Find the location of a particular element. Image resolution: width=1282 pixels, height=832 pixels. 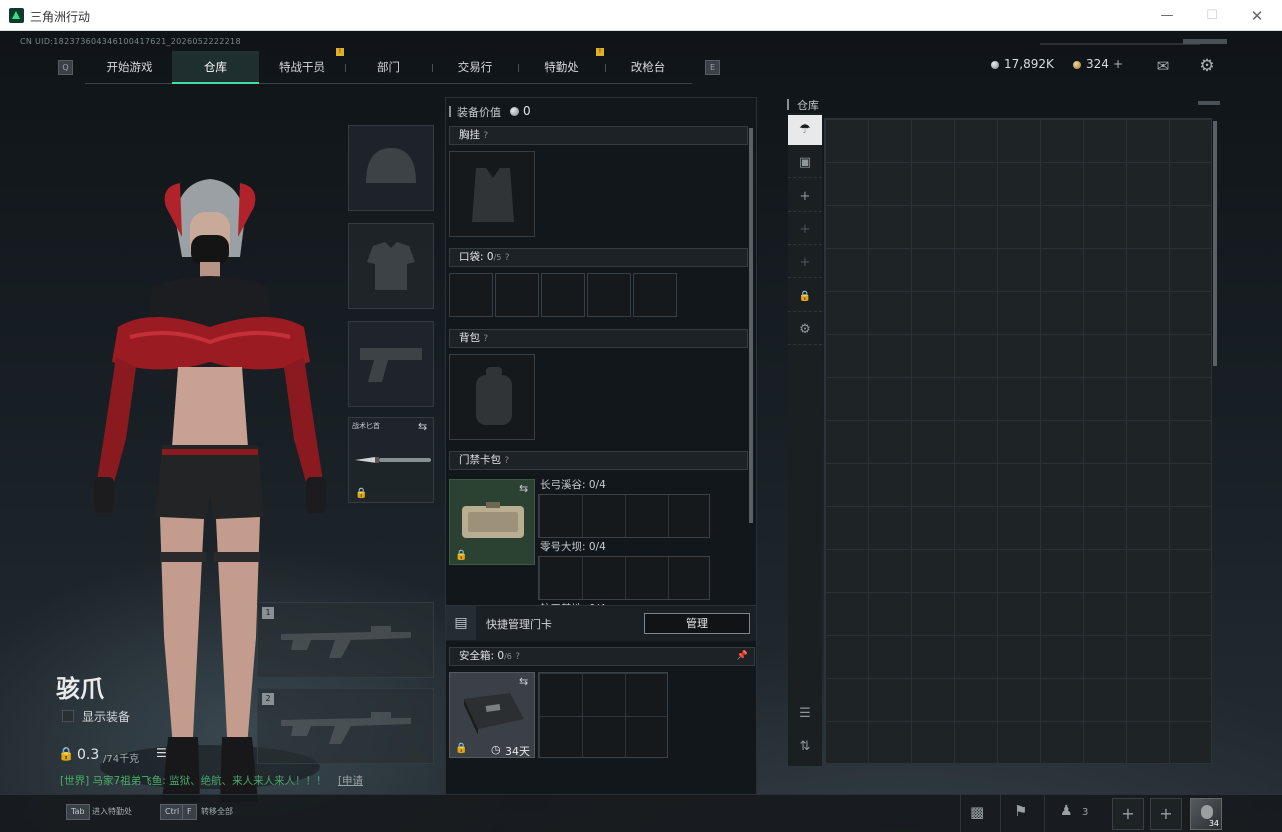

avatar-level: 34 is located at coordinates (1213, 823).